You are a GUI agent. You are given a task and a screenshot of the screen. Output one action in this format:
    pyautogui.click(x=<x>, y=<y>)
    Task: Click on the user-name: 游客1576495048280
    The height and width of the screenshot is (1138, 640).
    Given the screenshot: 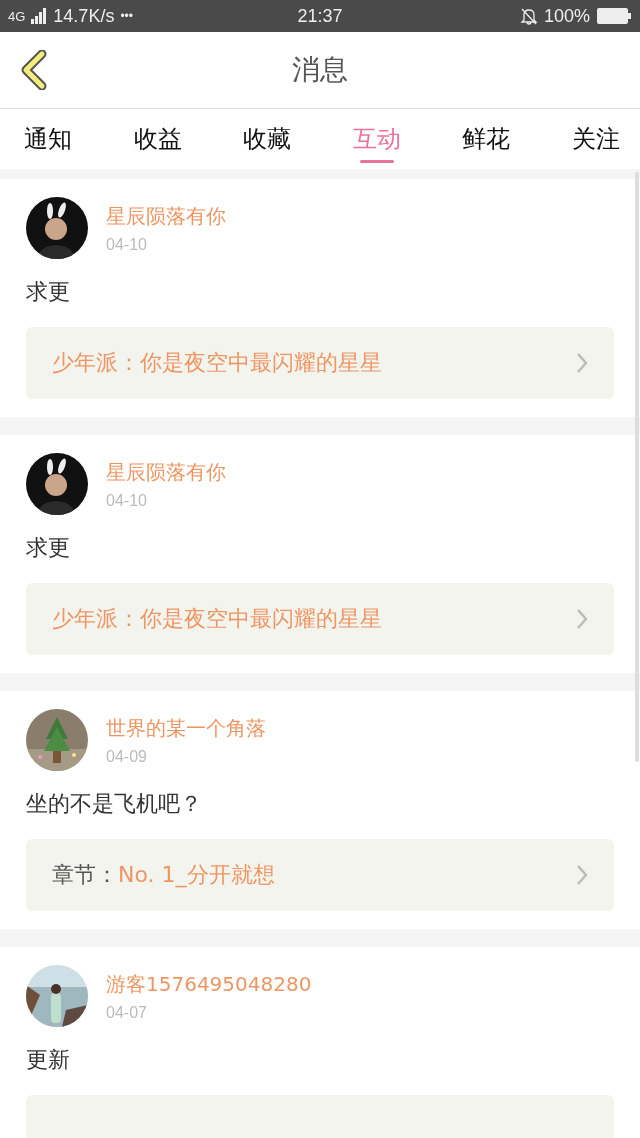 What is the action you would take?
    pyautogui.click(x=209, y=984)
    